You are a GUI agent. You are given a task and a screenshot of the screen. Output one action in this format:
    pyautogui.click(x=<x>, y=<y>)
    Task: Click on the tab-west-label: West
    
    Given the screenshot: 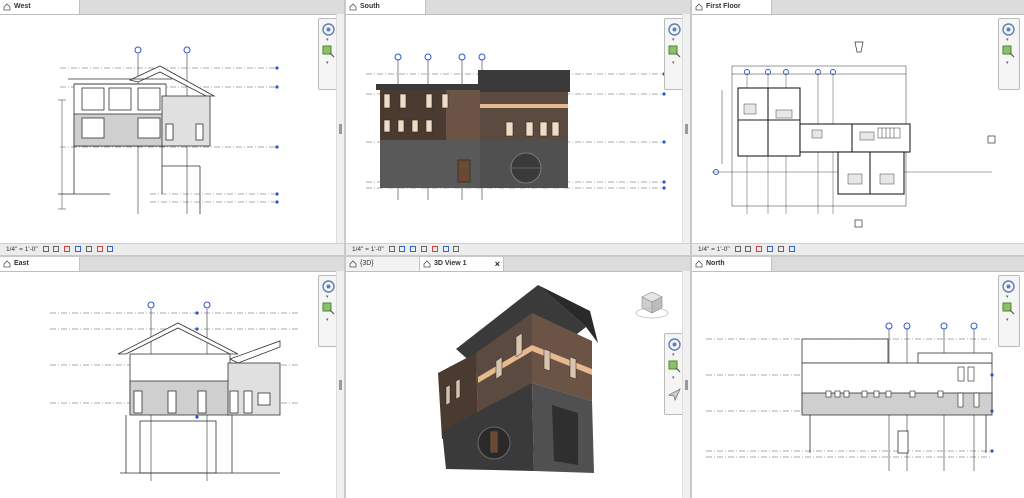 What is the action you would take?
    pyautogui.click(x=22, y=6)
    